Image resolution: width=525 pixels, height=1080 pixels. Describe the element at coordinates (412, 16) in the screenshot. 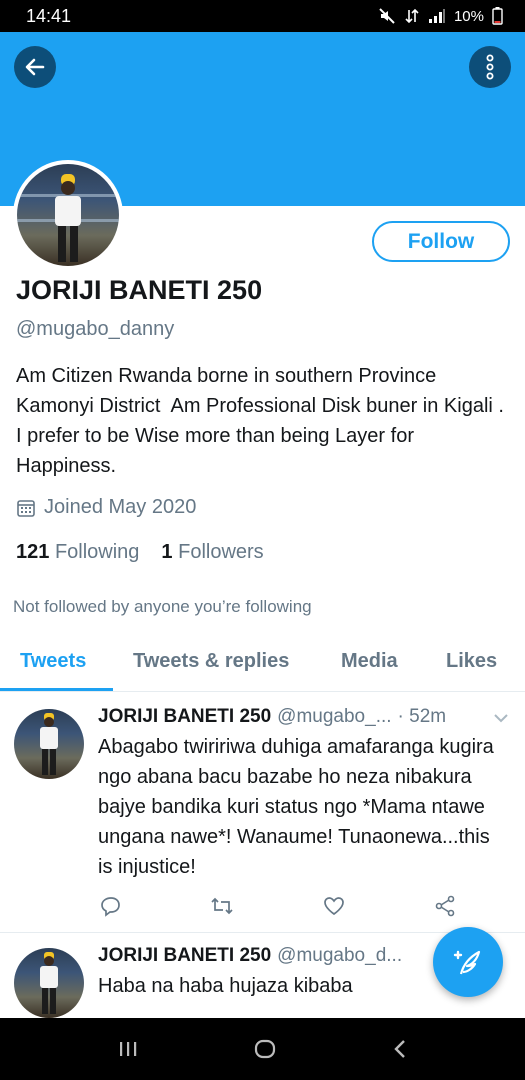

I see `data-icon` at that location.